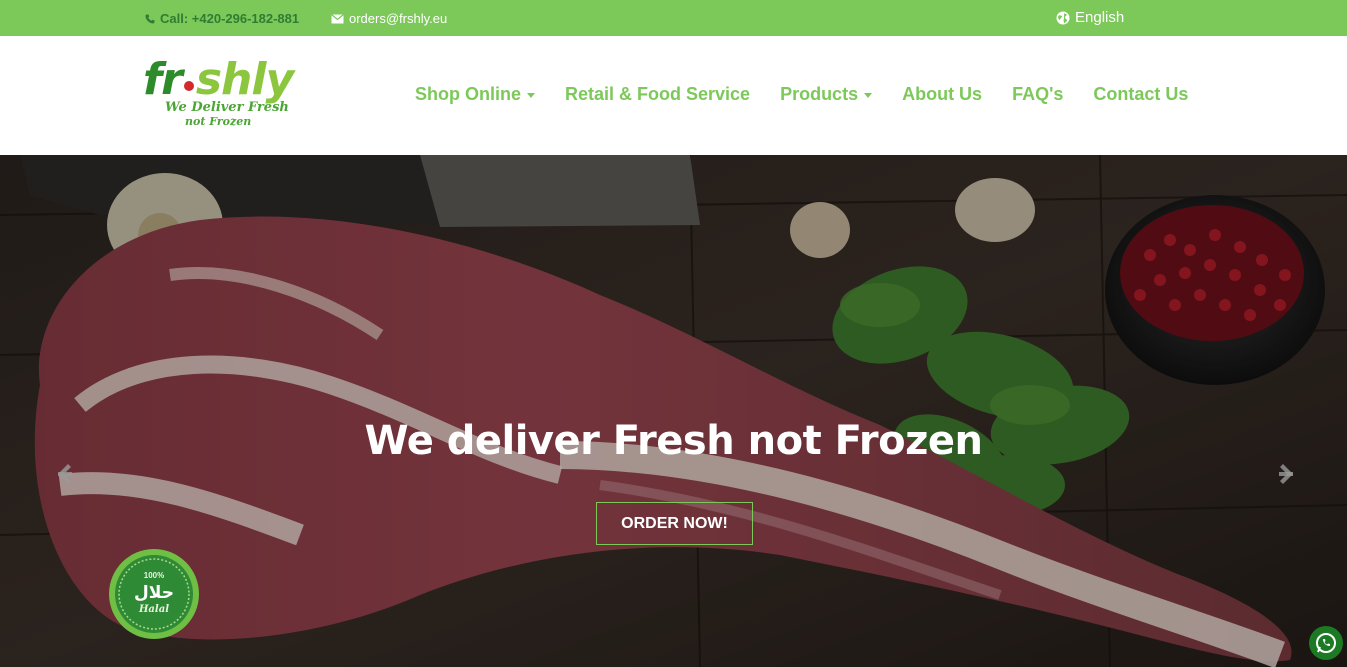  What do you see at coordinates (150, 18) in the screenshot?
I see `phone-icon` at bounding box center [150, 18].